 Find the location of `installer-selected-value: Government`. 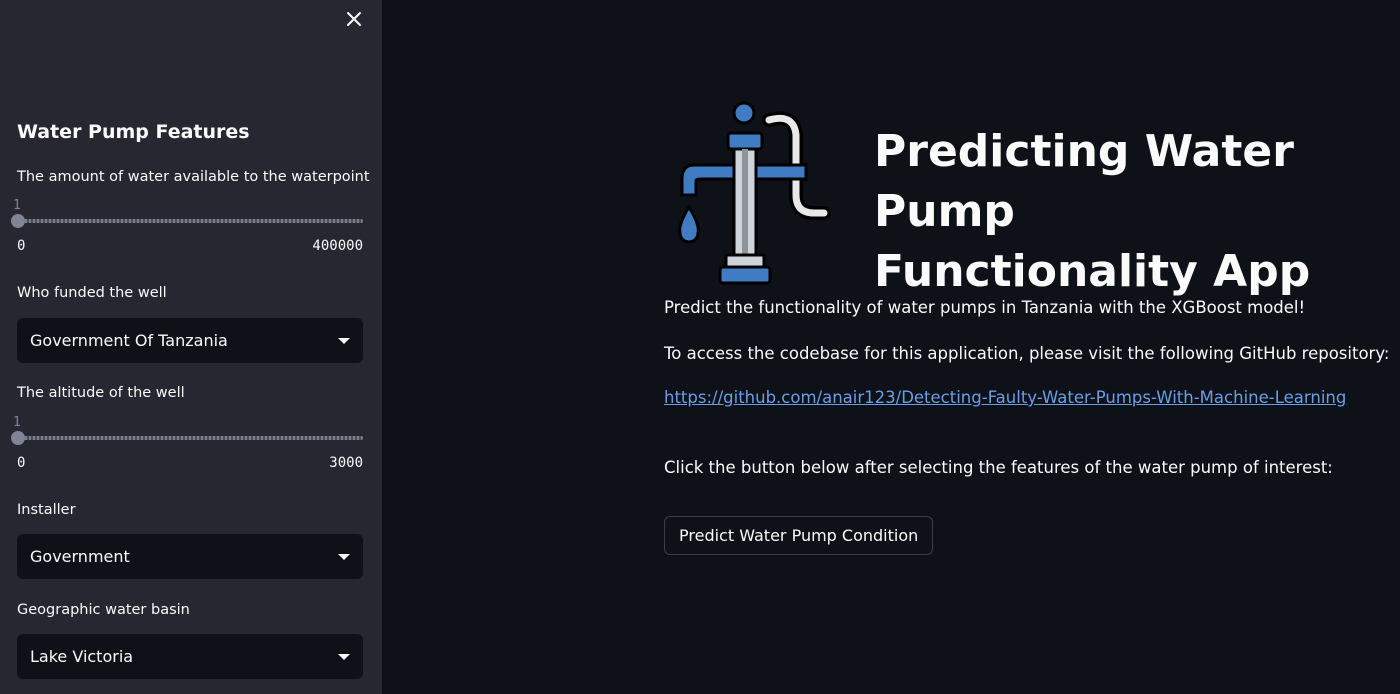

installer-selected-value: Government is located at coordinates (80, 556).